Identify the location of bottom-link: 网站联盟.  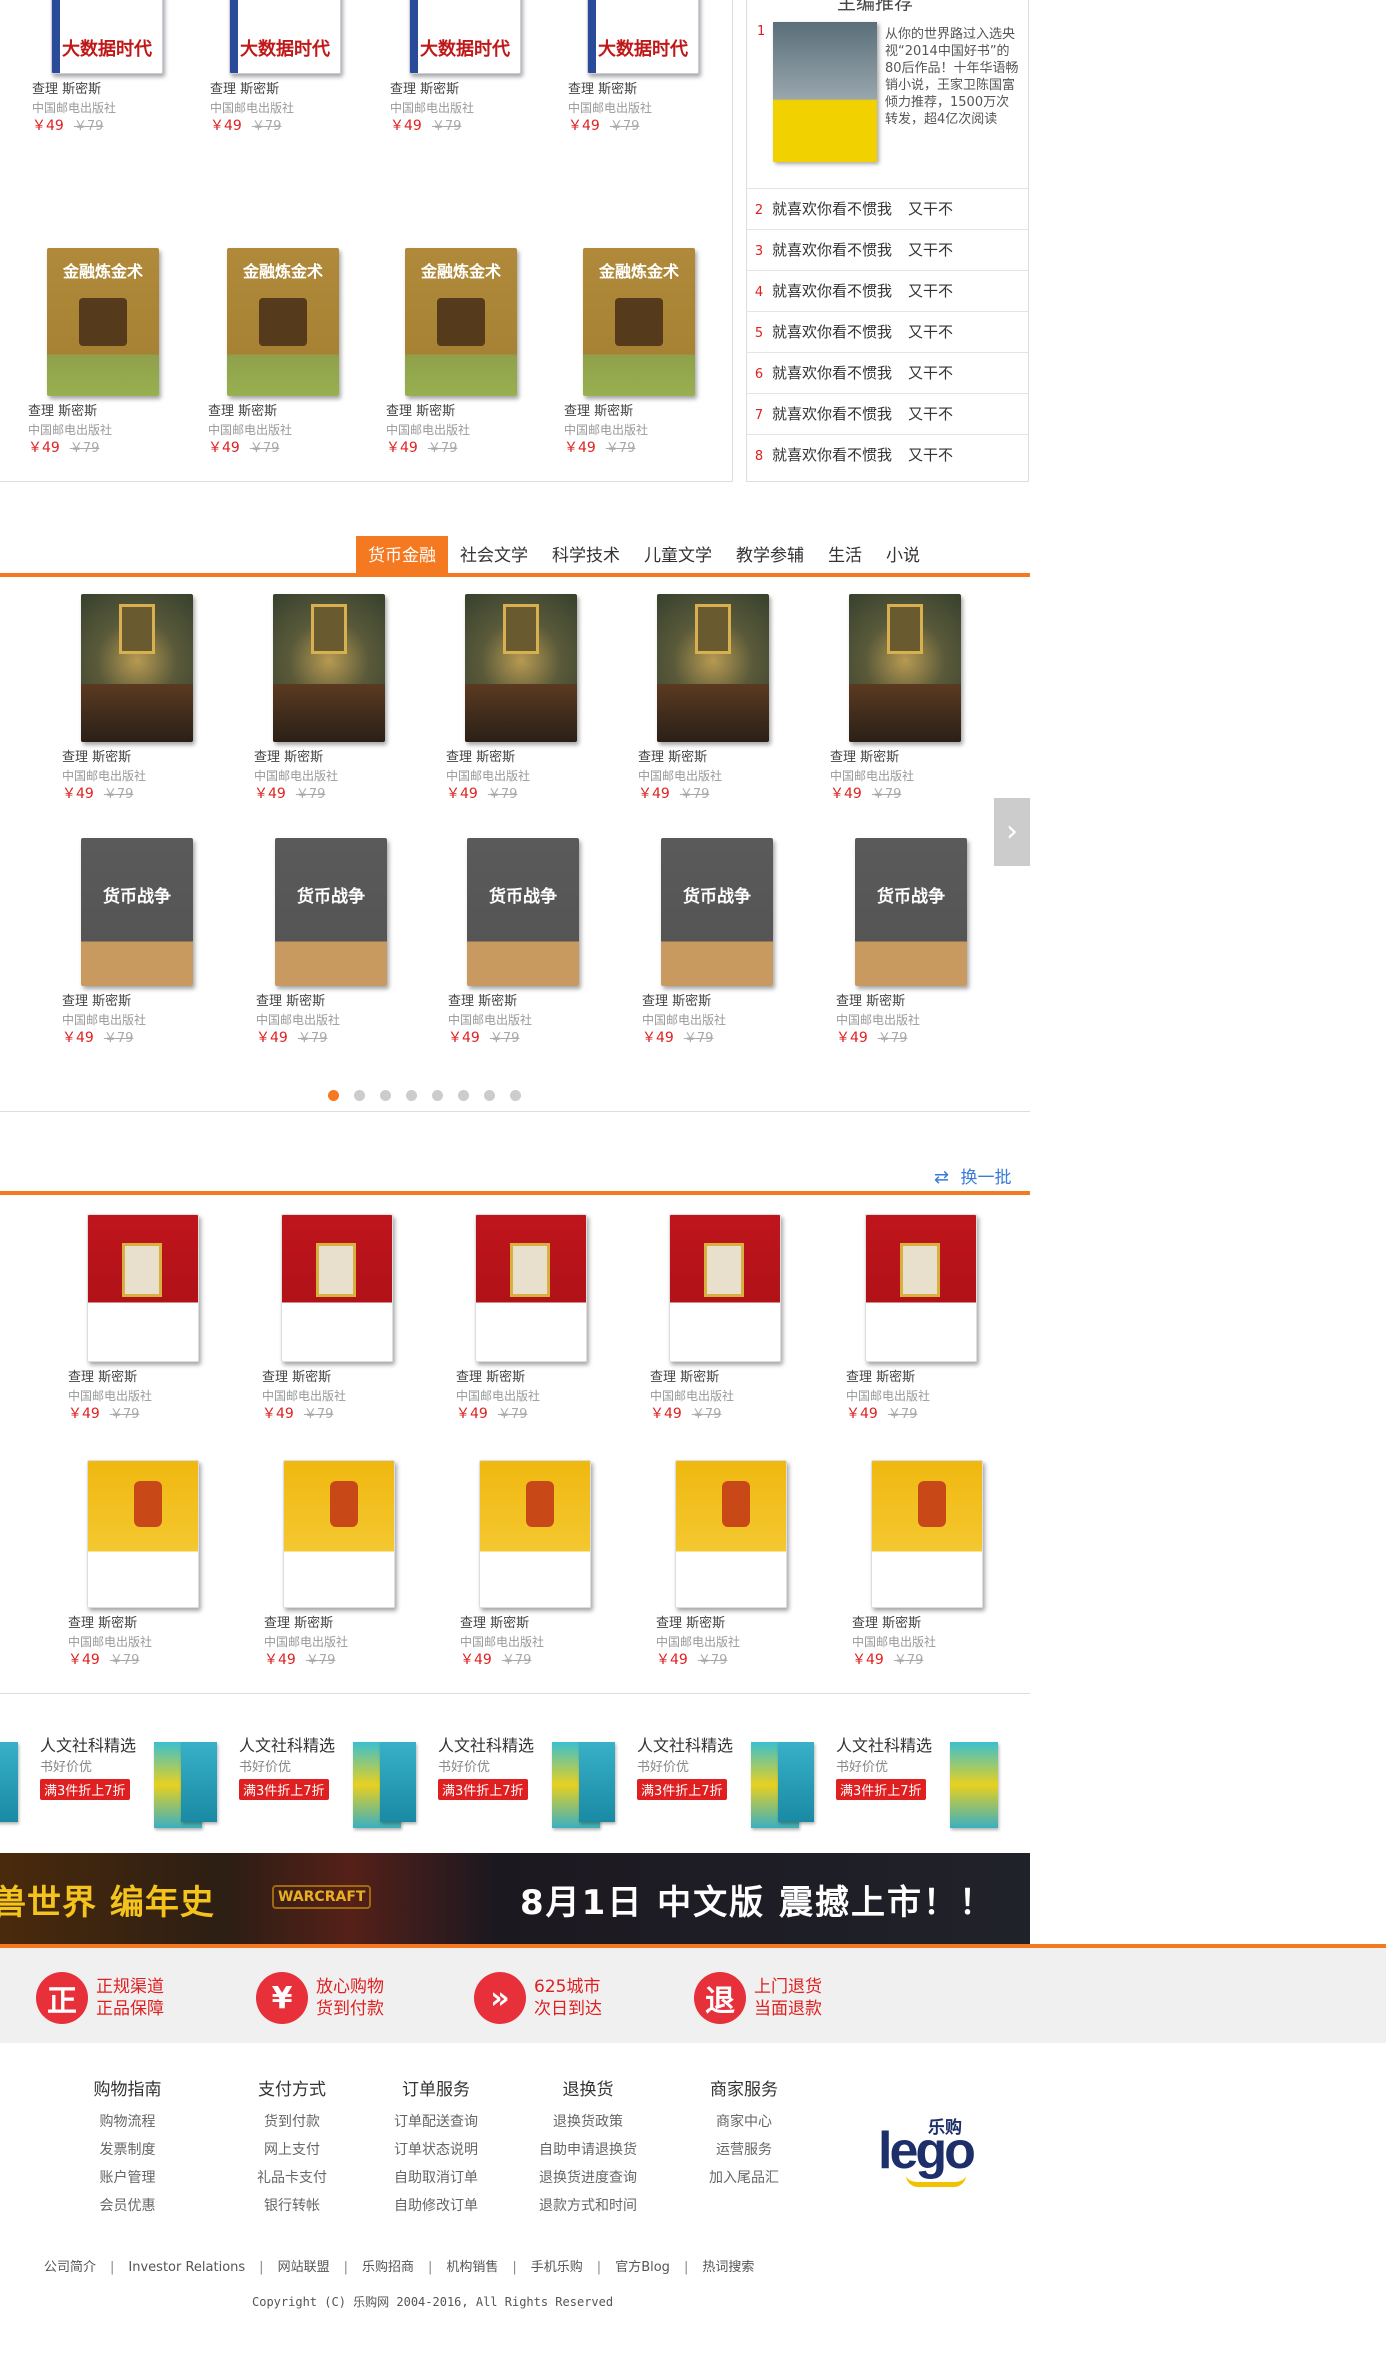
(304, 2267).